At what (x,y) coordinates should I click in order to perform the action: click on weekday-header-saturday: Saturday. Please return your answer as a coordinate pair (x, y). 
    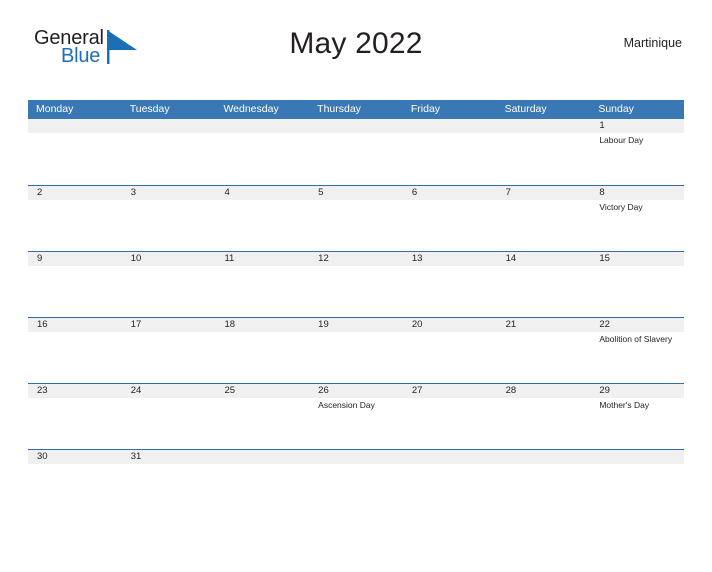
    Looking at the image, I should click on (525, 109).